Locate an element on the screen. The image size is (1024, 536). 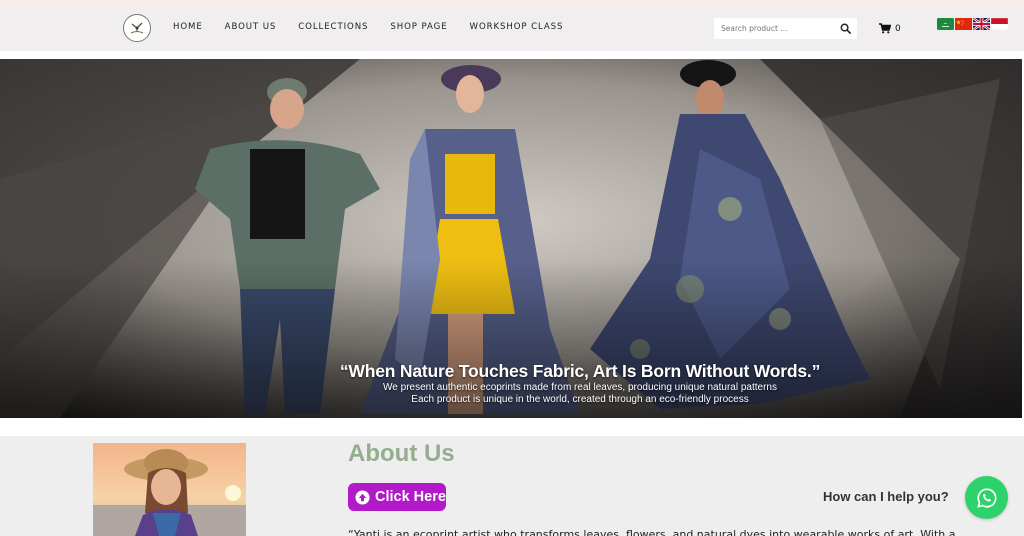
click-here-label: Click Here is located at coordinates (410, 497).